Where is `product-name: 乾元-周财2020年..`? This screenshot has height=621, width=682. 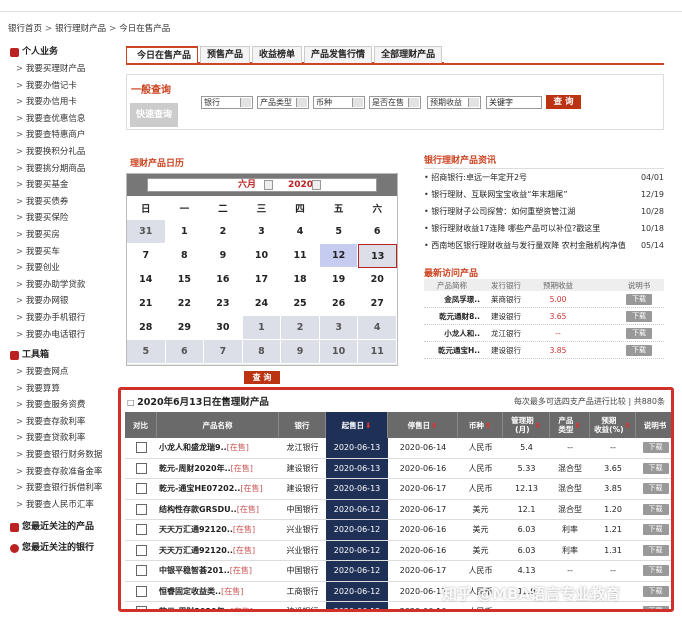 product-name: 乾元-周财2020年.. is located at coordinates (195, 607).